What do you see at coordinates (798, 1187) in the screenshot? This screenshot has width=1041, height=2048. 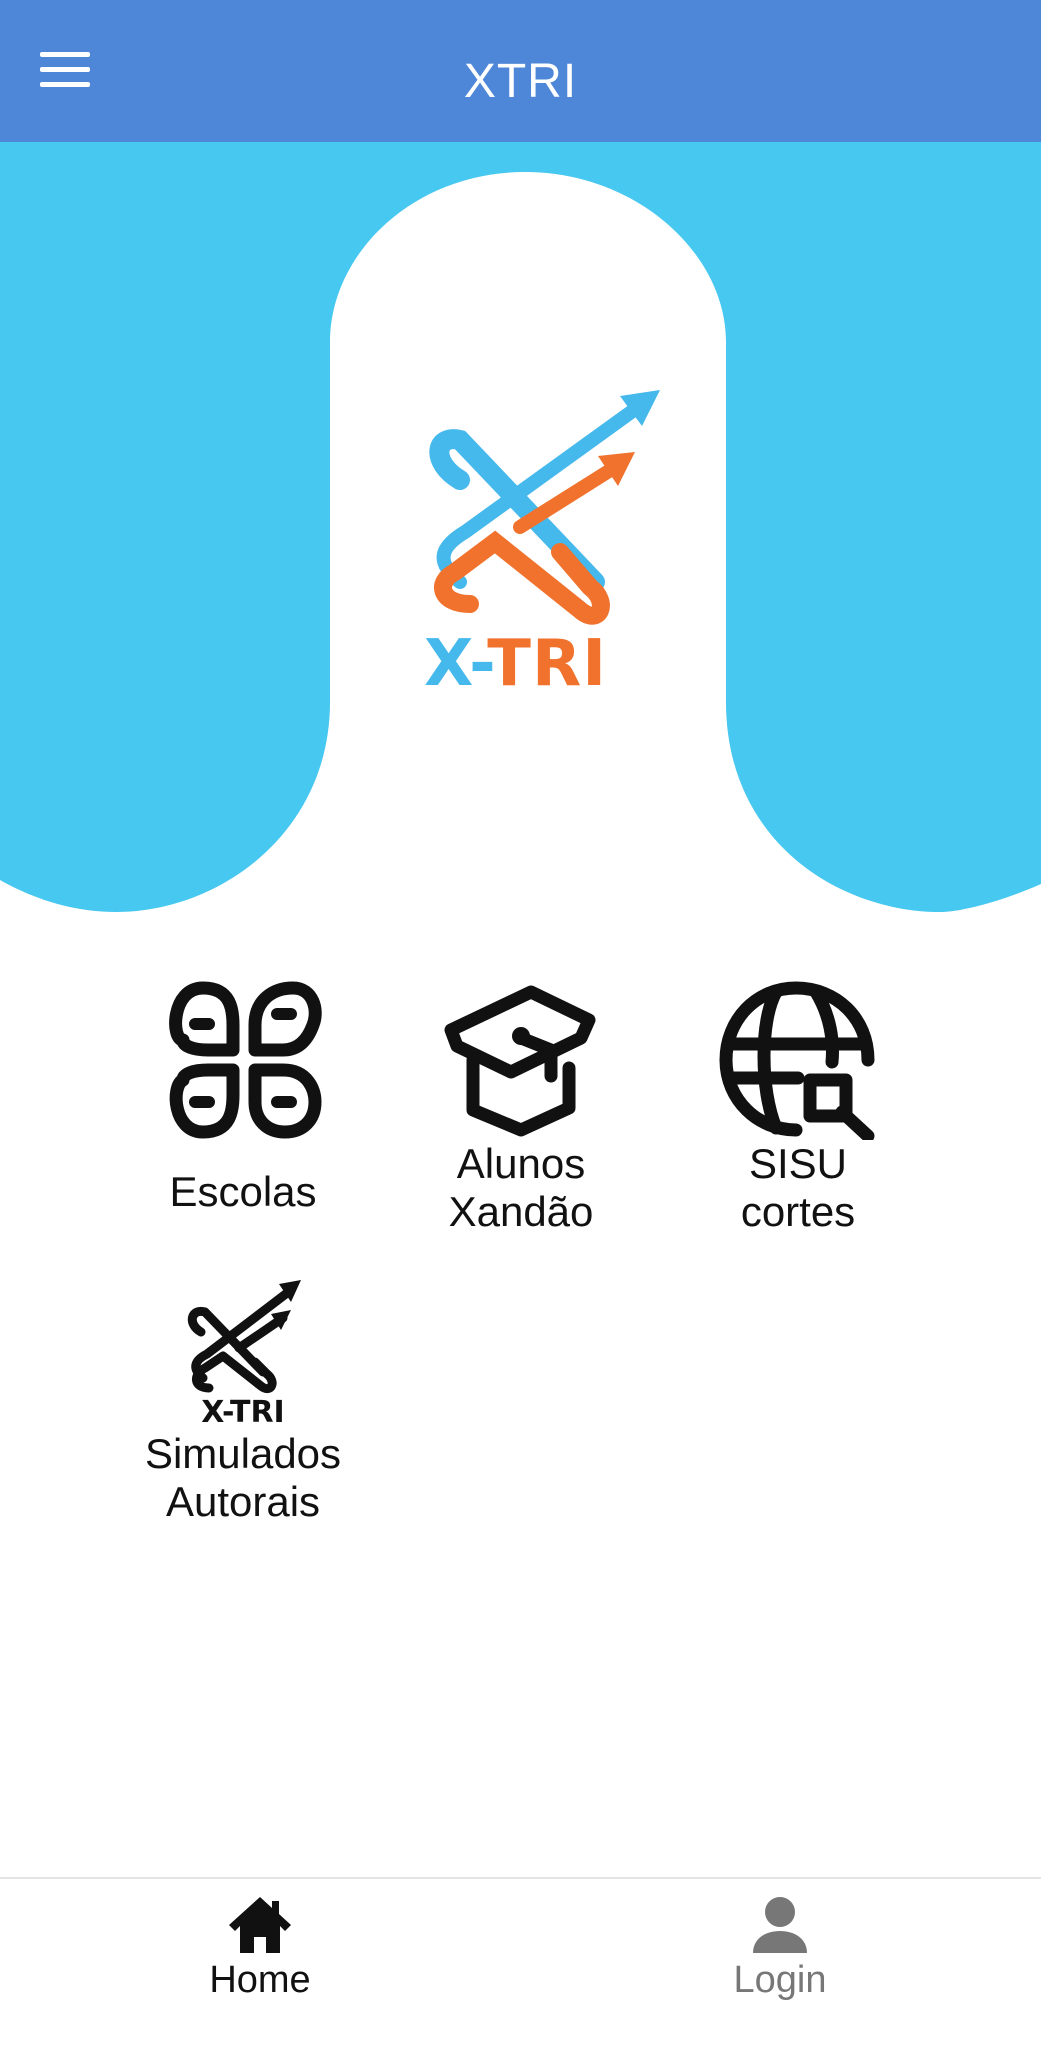 I see `tile-label: SISU cortes` at bounding box center [798, 1187].